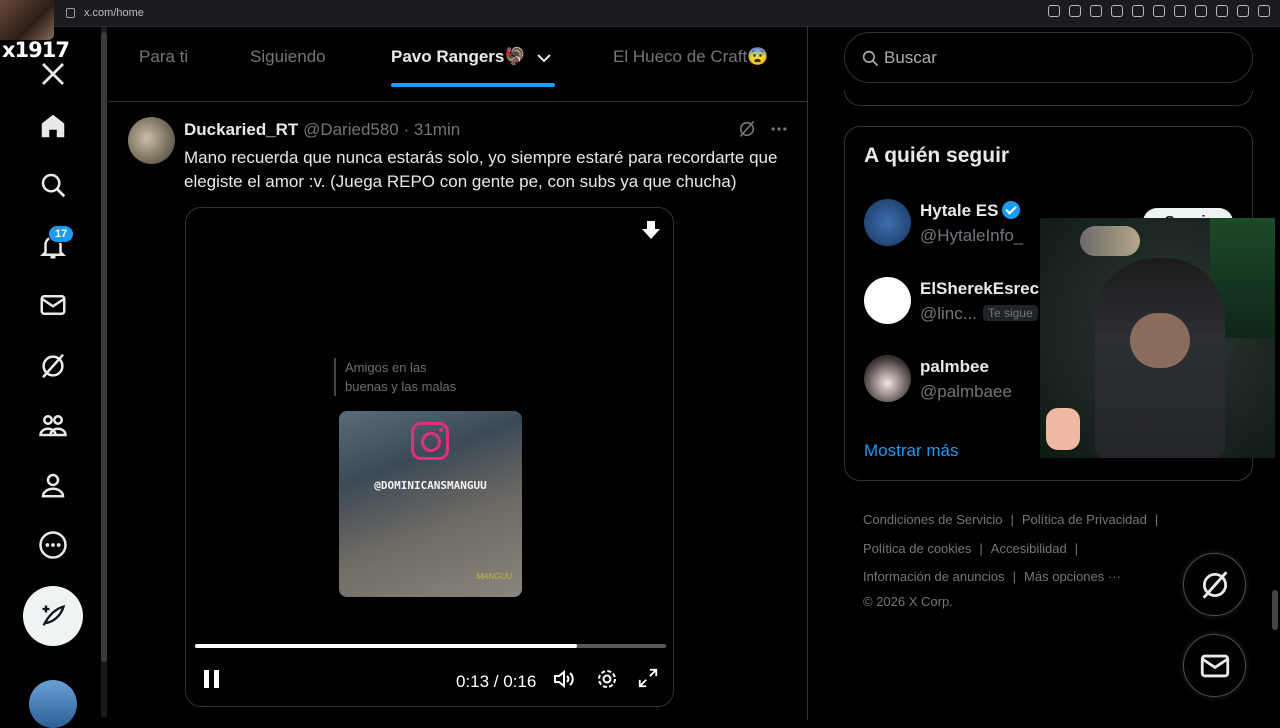 This screenshot has width=1280, height=728. Describe the element at coordinates (1275, 610) in the screenshot. I see `page-scrollbar` at that location.